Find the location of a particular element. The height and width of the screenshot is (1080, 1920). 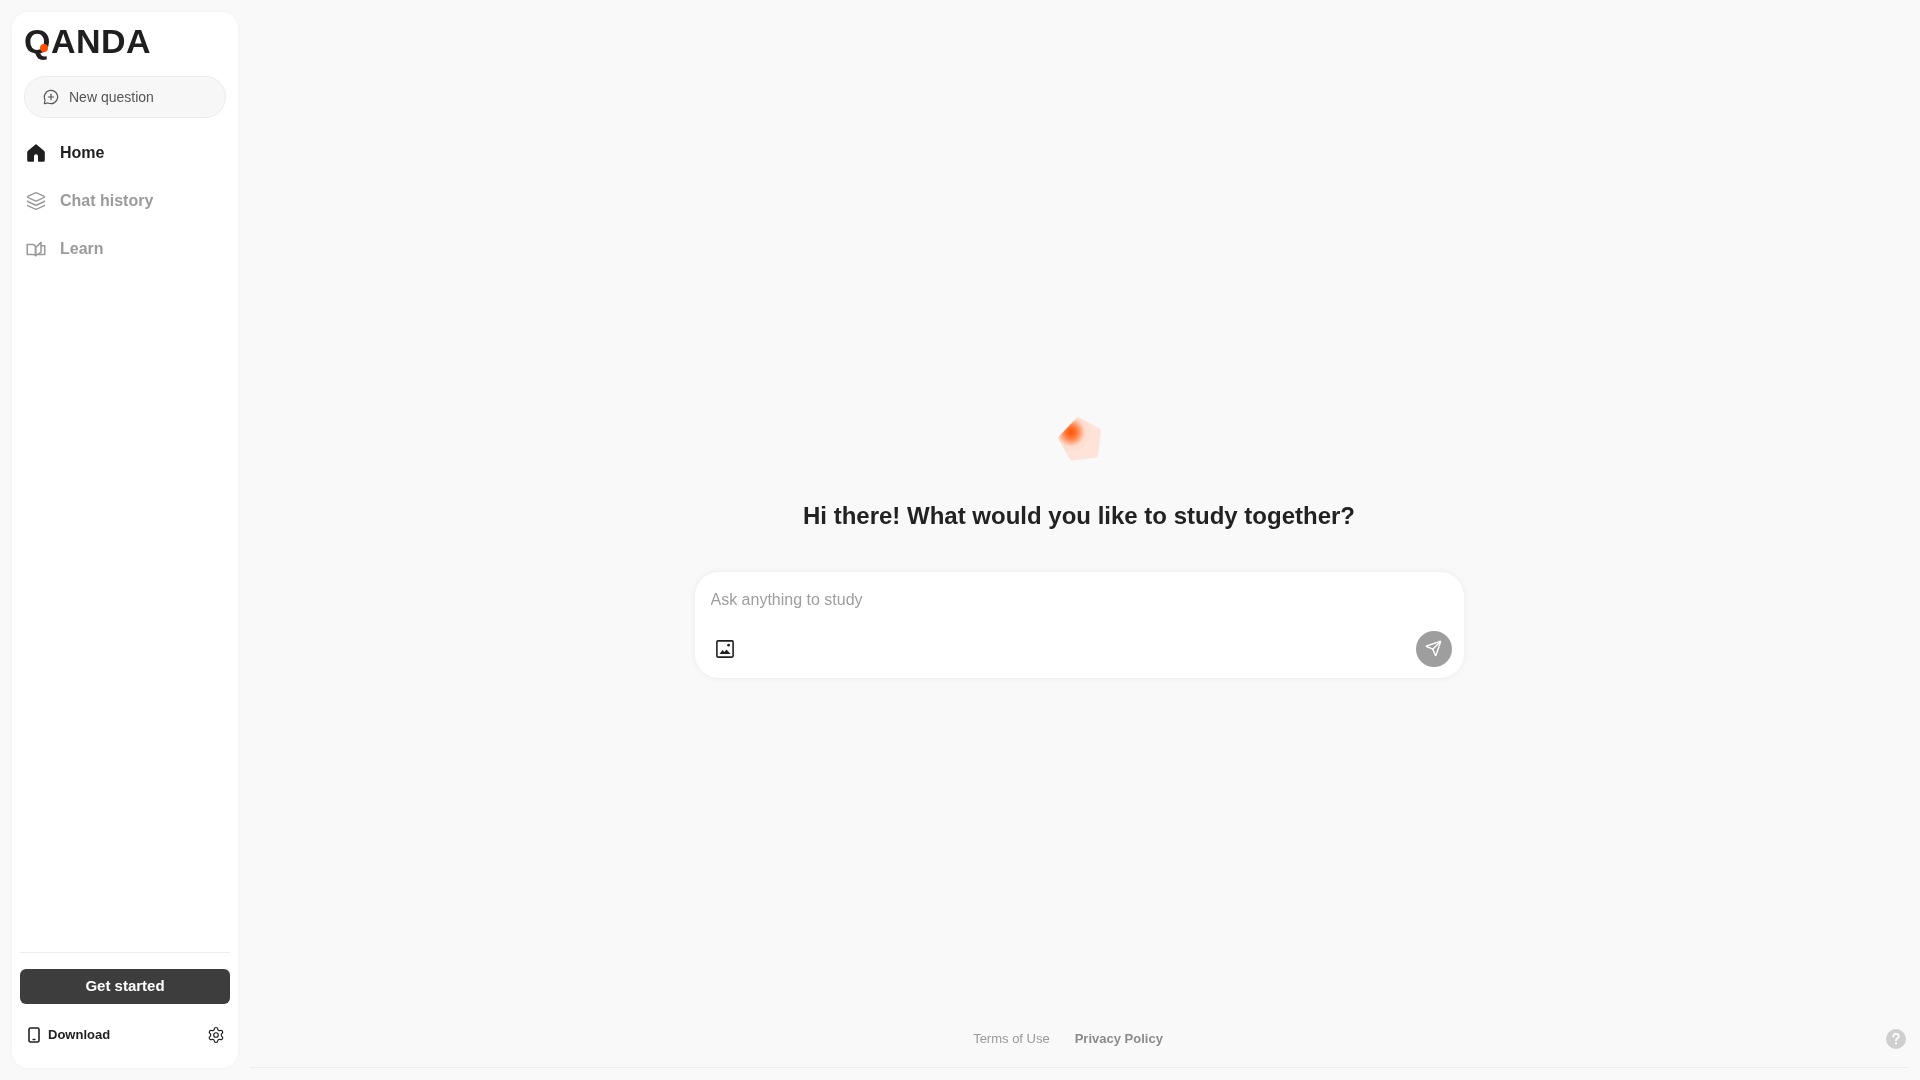

get-started-button: Get started is located at coordinates (125, 986).